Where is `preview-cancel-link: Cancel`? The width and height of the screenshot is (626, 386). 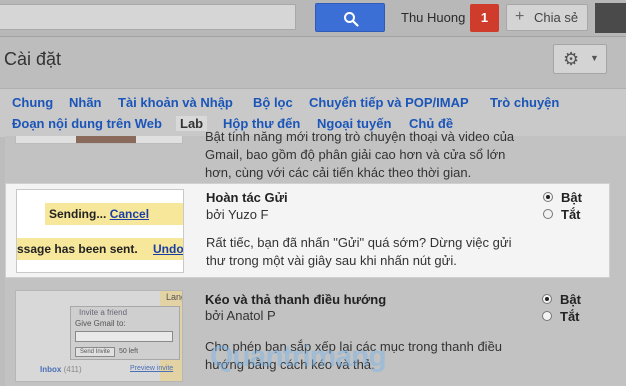 preview-cancel-link: Cancel is located at coordinates (129, 214).